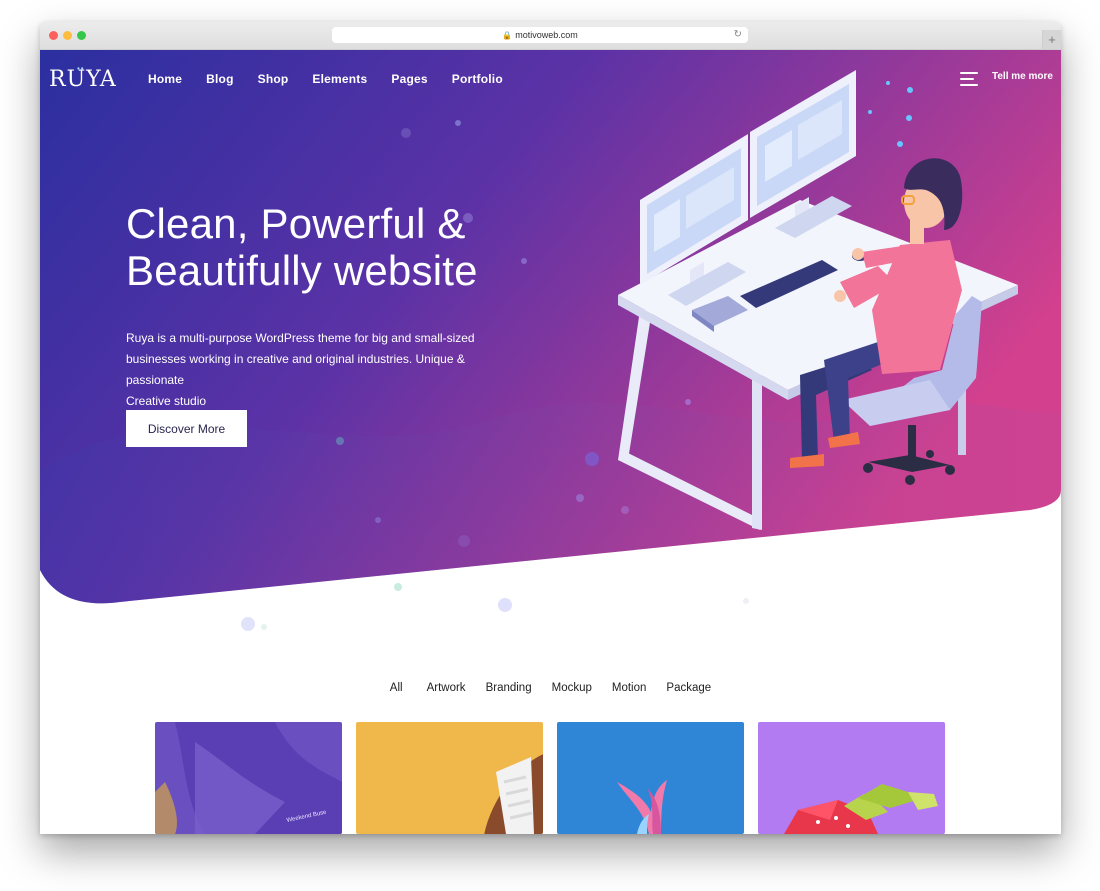 The width and height of the screenshot is (1100, 891). What do you see at coordinates (650, 778) in the screenshot?
I see `portfolio-card-pineapple` at bounding box center [650, 778].